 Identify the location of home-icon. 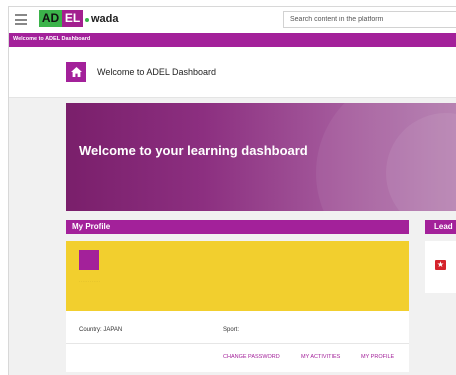
(76, 72).